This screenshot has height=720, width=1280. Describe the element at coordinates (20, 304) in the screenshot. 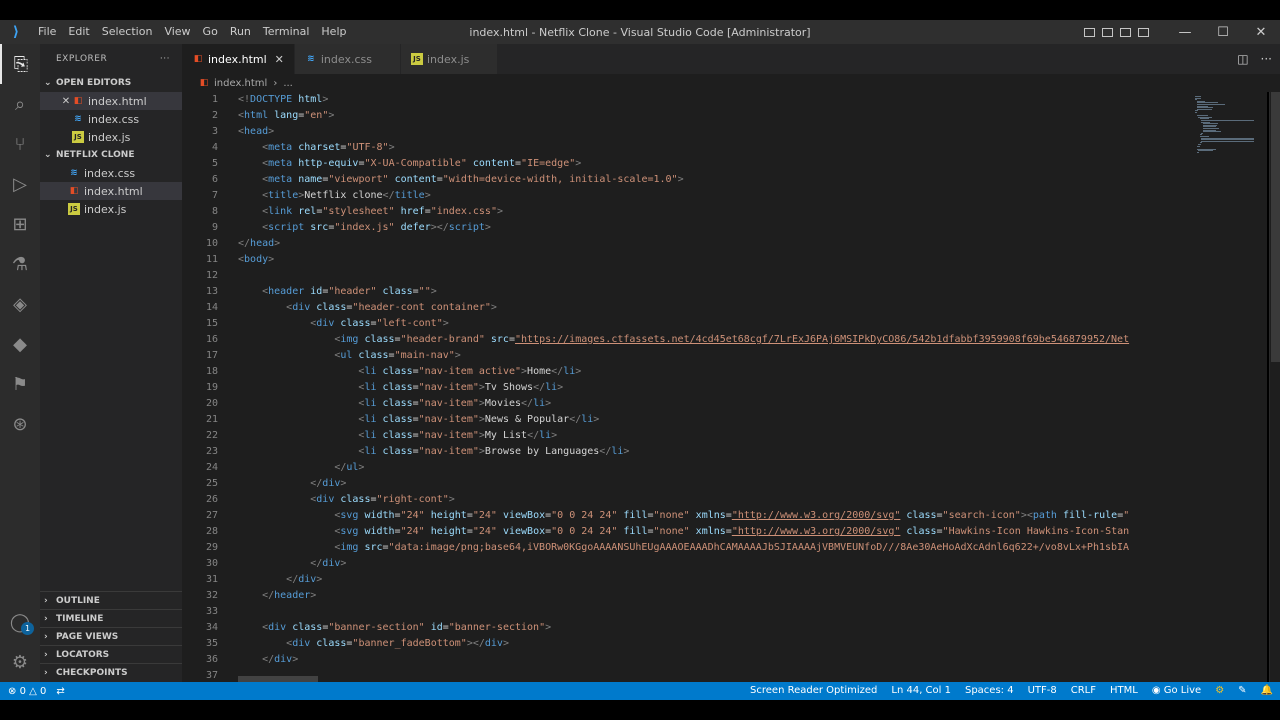

I see `docker-icon: ◈` at that location.